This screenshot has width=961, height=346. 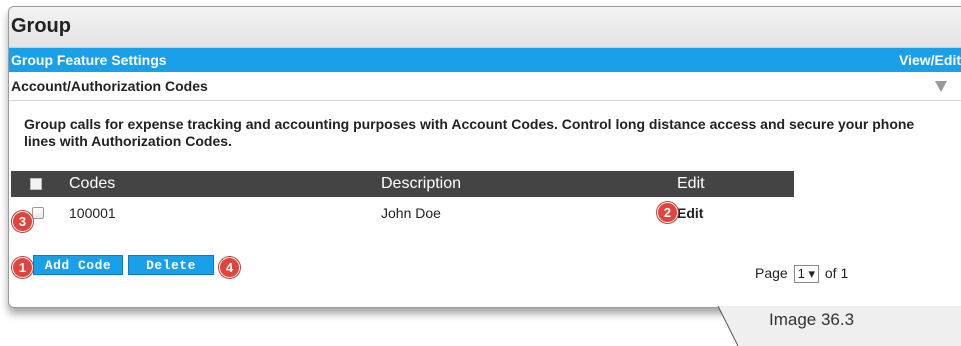 What do you see at coordinates (109, 86) in the screenshot?
I see `section-title: Account/Authorization Codes` at bounding box center [109, 86].